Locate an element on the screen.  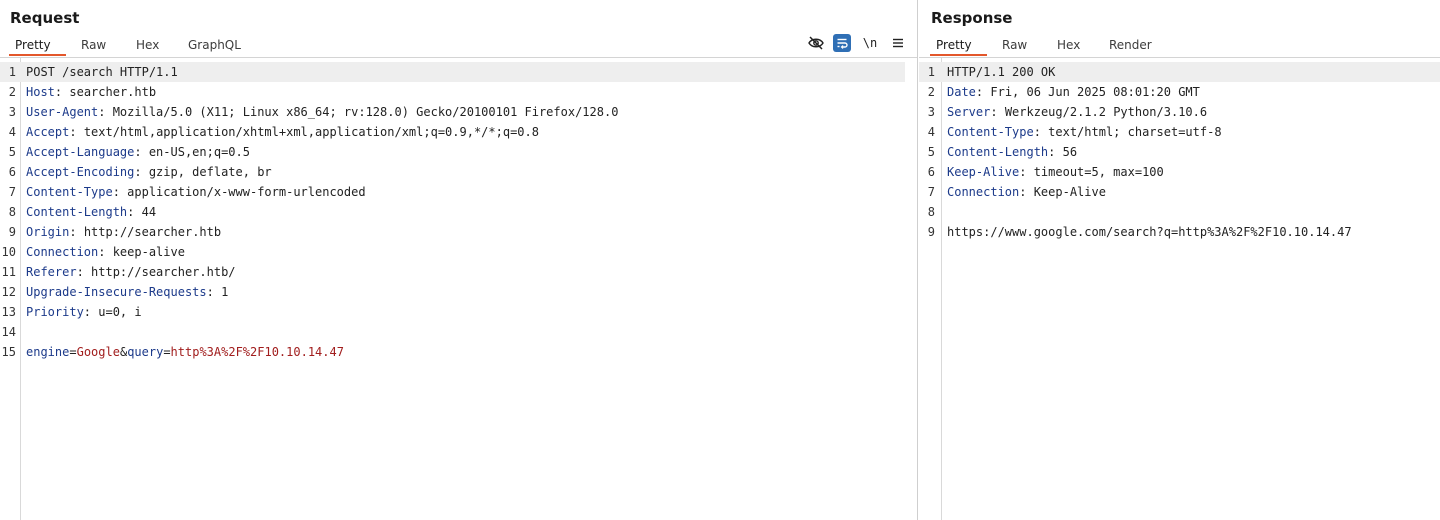
header-value: http://searcher.htb/ is located at coordinates (159, 272).